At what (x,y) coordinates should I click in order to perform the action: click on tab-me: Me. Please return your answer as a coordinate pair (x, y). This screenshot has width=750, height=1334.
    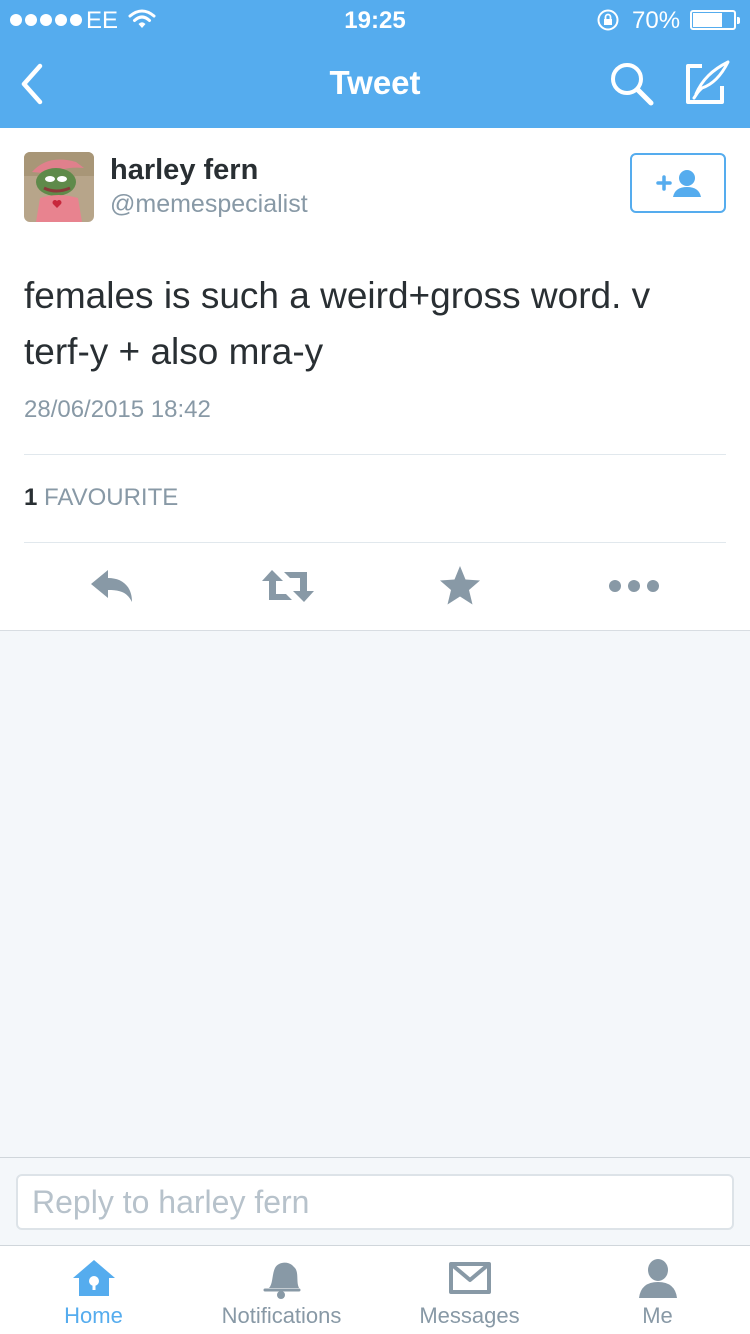
    Looking at the image, I should click on (657, 1290).